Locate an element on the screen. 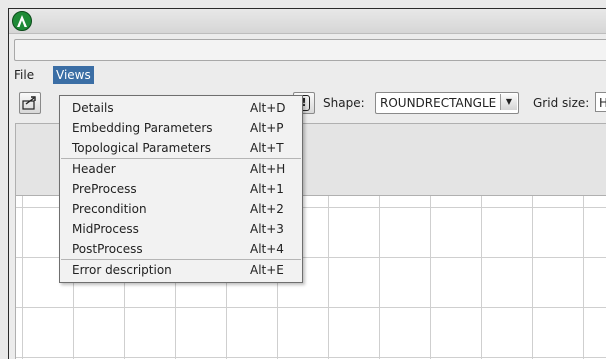 Image resolution: width=606 pixels, height=359 pixels. menu-item-label: Error description is located at coordinates (122, 270).